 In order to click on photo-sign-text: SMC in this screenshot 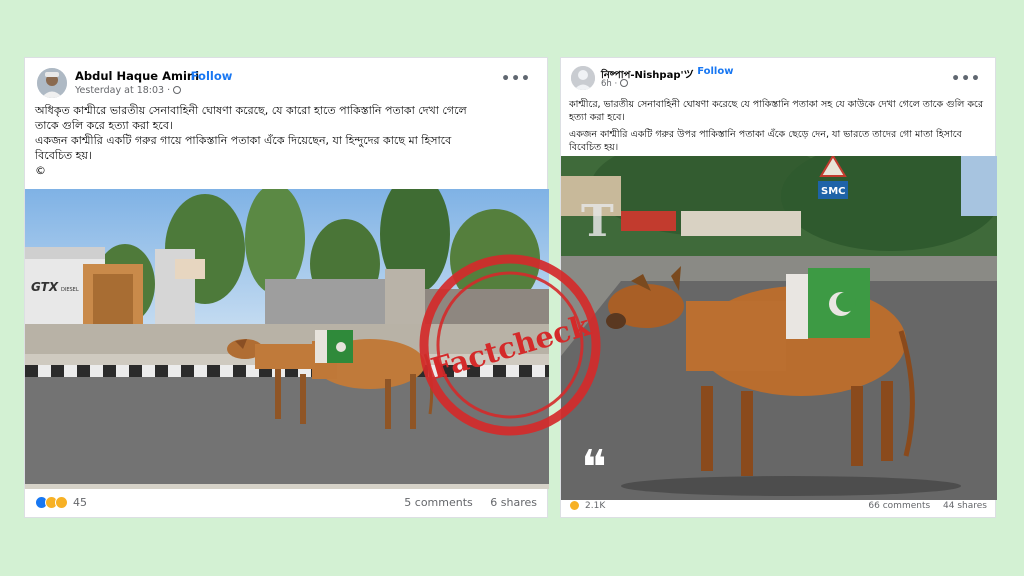, I will do `click(833, 191)`.